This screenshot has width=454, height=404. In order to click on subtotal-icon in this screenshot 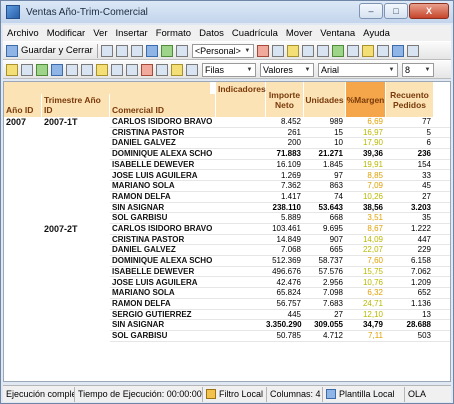, I will do `click(117, 69)`.